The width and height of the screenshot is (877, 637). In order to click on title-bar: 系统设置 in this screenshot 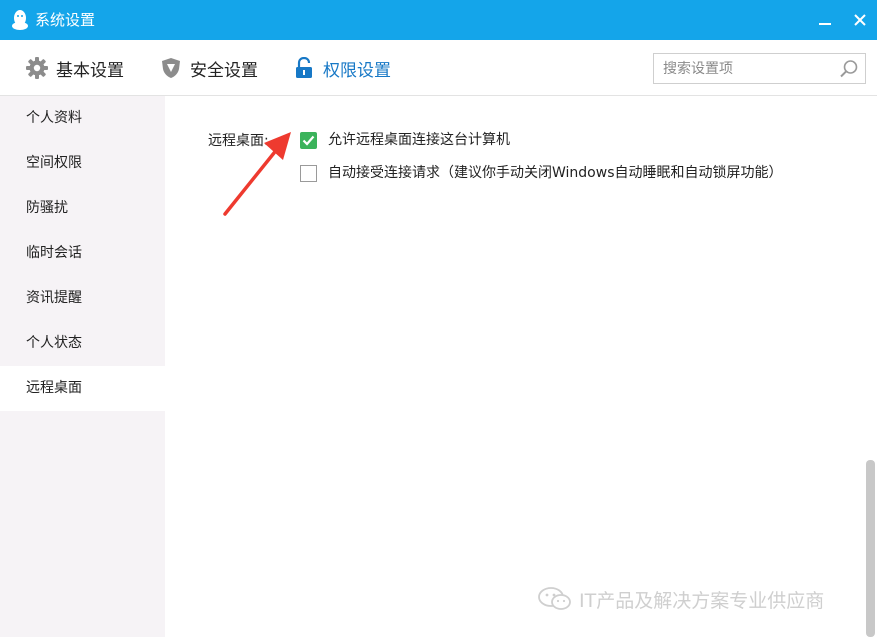, I will do `click(438, 20)`.